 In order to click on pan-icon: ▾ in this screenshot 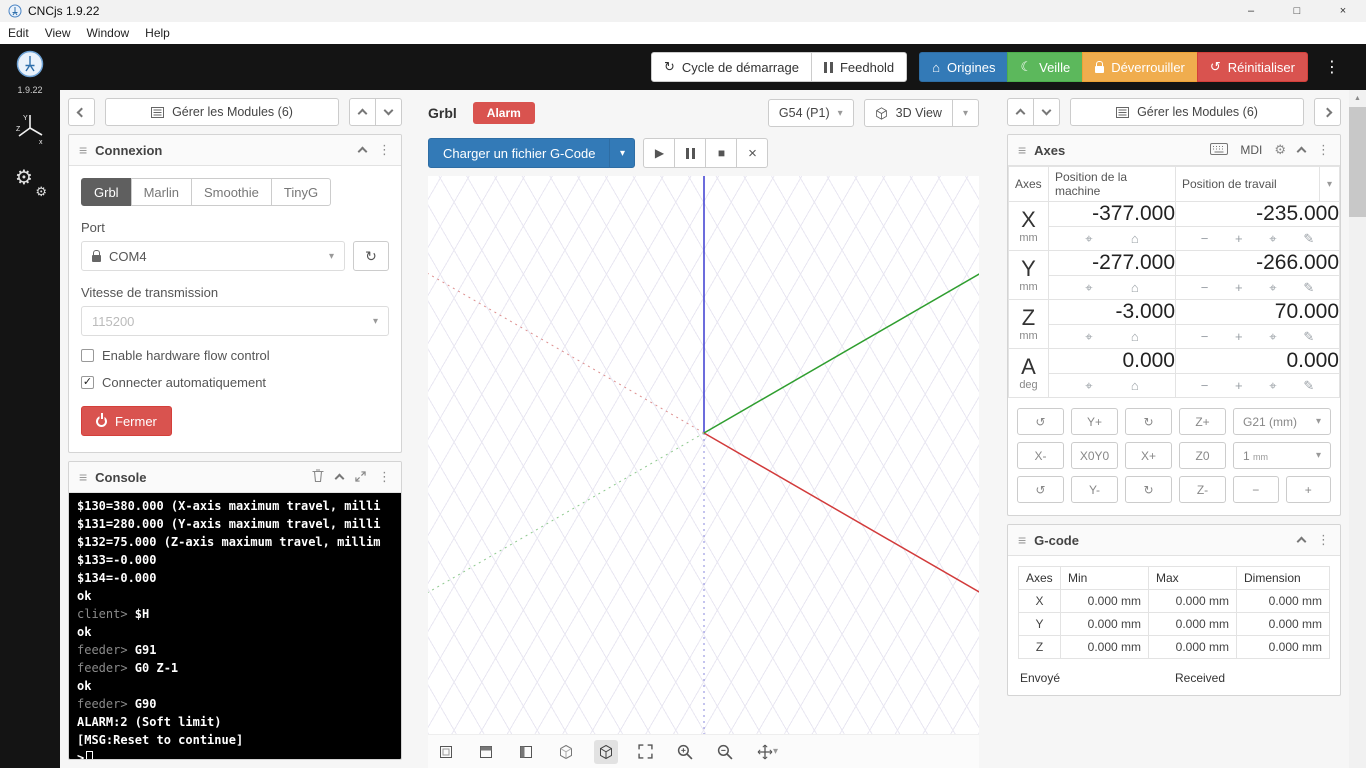, I will do `click(767, 752)`.